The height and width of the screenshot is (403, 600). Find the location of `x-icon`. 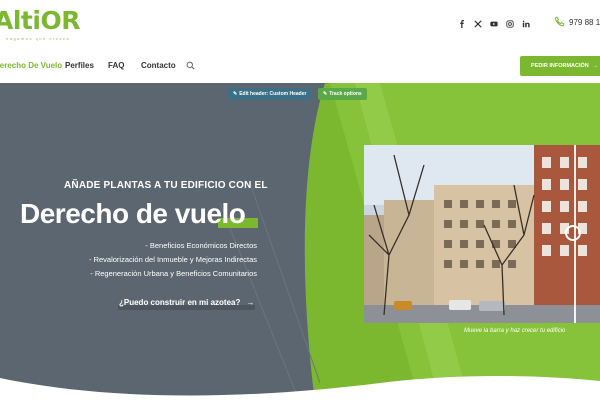

x-icon is located at coordinates (478, 24).